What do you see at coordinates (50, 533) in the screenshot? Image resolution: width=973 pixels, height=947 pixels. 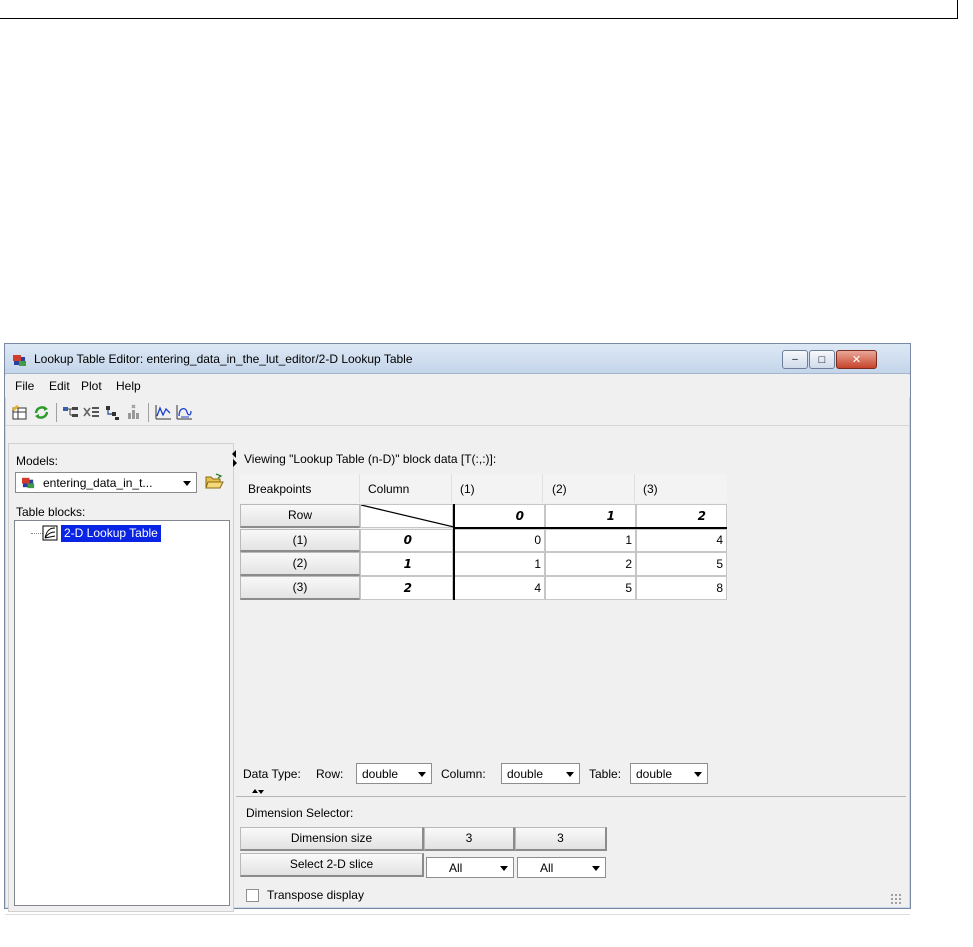 I see `lookup-table-icon` at bounding box center [50, 533].